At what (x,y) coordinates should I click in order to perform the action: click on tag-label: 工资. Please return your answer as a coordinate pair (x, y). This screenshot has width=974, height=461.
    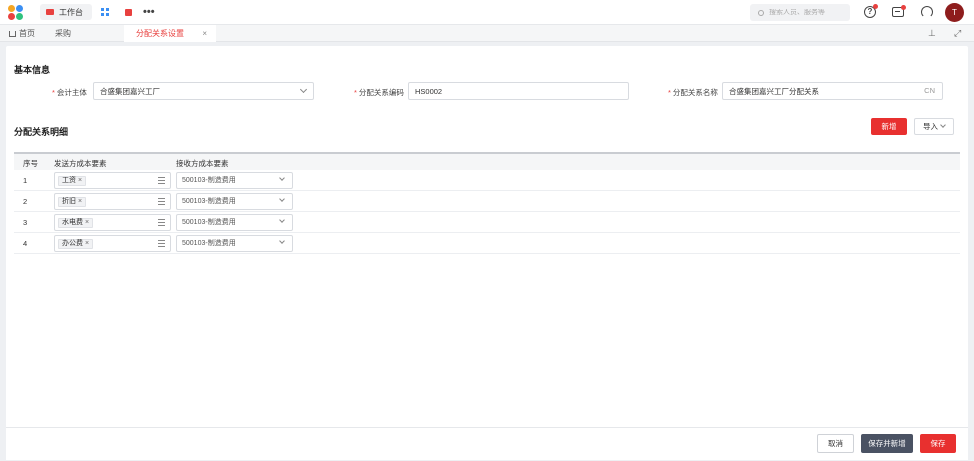
    Looking at the image, I should click on (69, 180).